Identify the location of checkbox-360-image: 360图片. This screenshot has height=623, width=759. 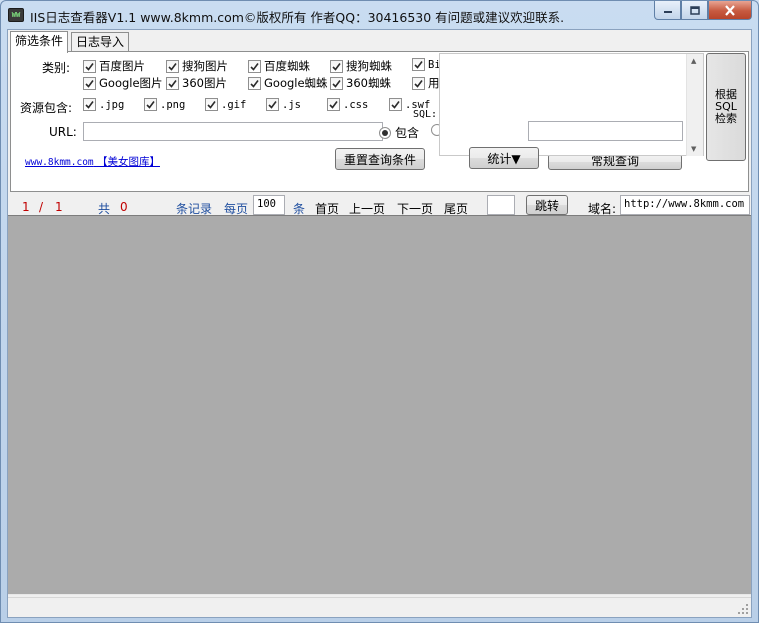
(196, 83).